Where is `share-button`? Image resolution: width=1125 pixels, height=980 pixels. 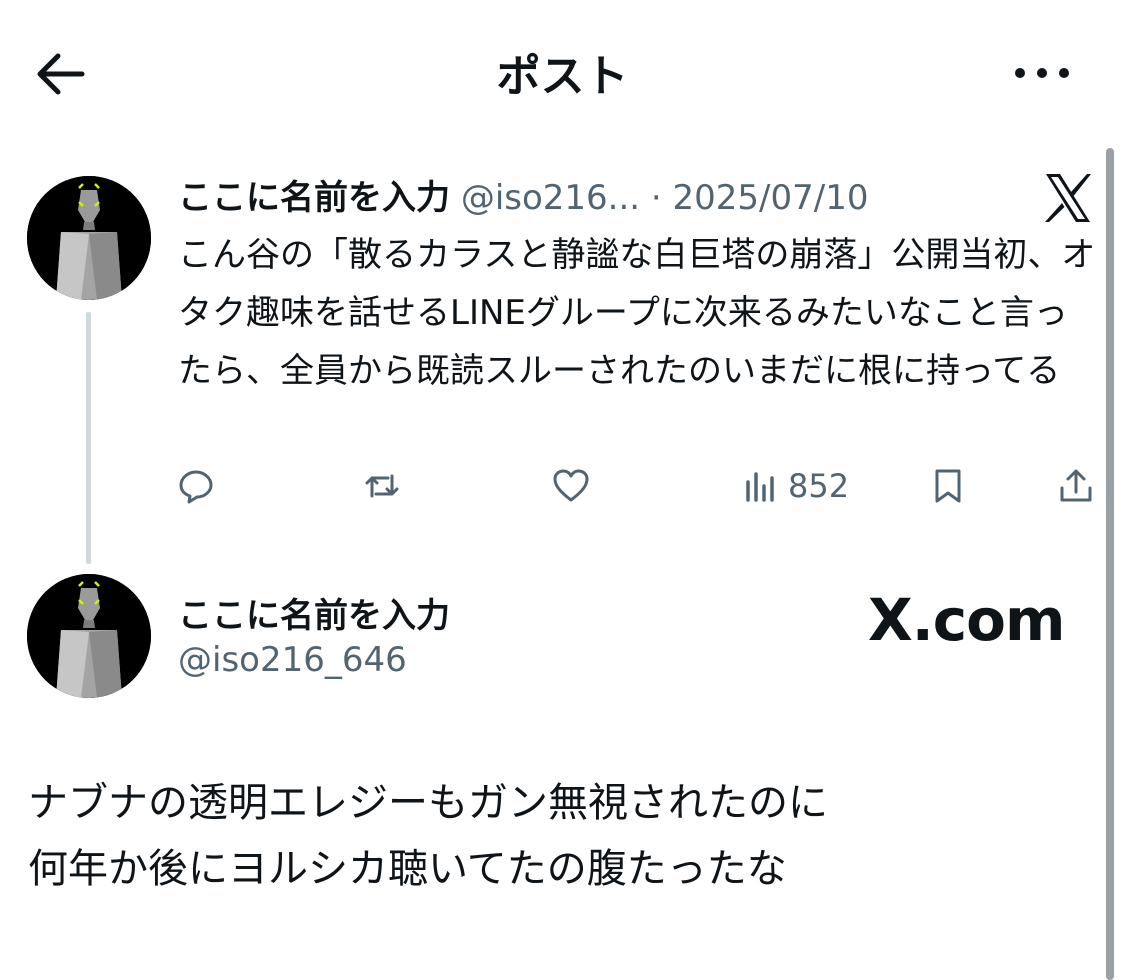 share-button is located at coordinates (1076, 486).